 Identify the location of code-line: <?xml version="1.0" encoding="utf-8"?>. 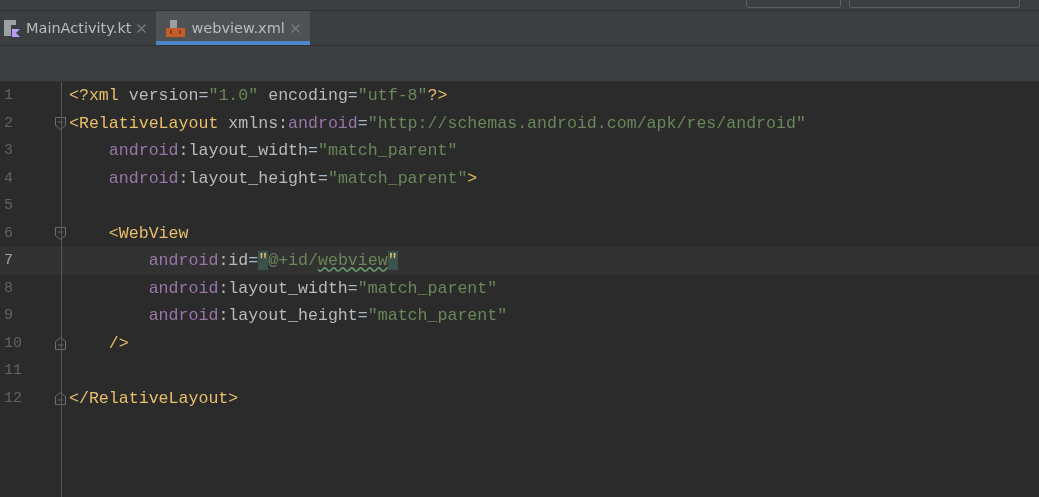
(258, 96).